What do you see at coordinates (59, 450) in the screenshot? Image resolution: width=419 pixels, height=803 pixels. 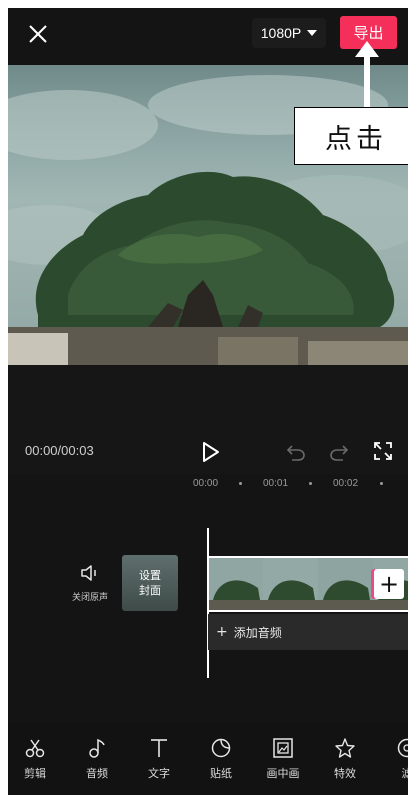 I see `timecode: 00:00/00:03` at bounding box center [59, 450].